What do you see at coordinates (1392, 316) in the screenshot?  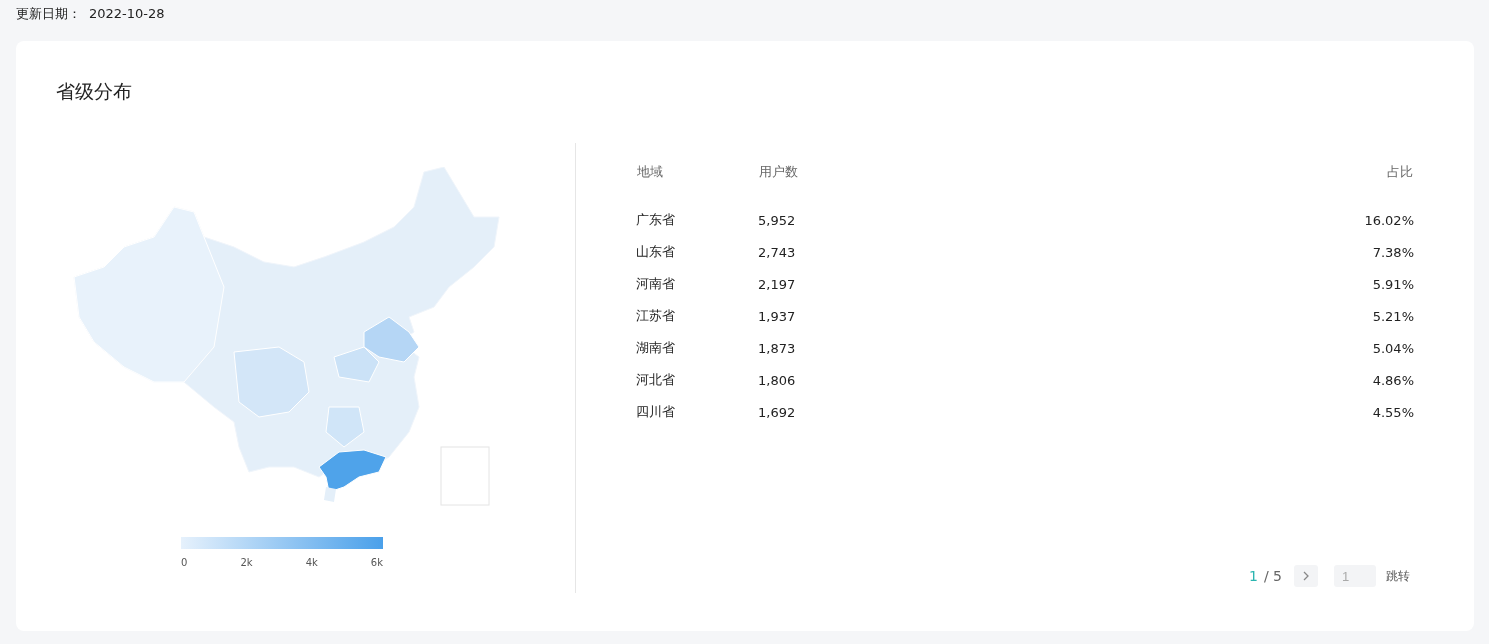 I see `table-cell-text: 5.21%` at bounding box center [1392, 316].